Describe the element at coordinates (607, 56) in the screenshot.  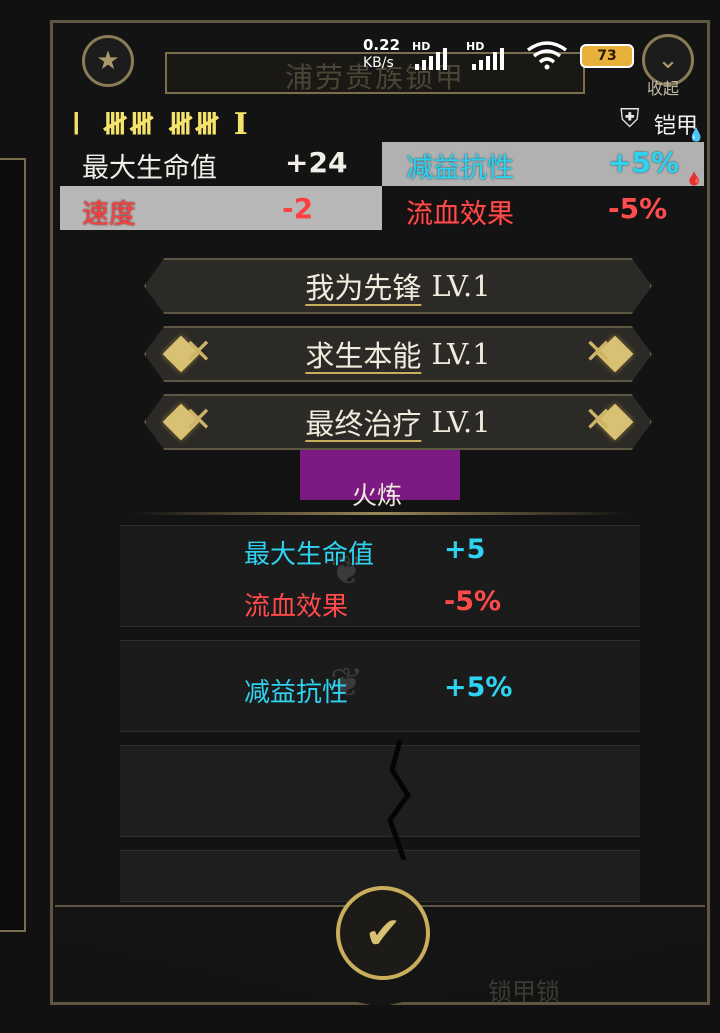
I see `battery-icon: 73` at that location.